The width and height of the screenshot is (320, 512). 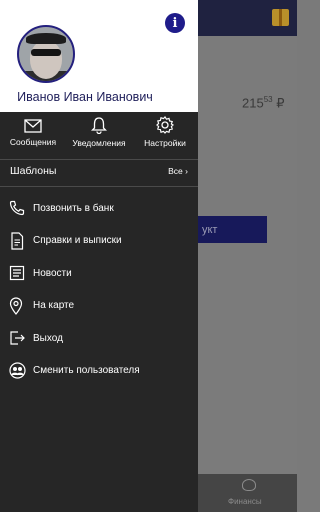 What do you see at coordinates (263, 103) in the screenshot?
I see `account-balance: 21553 ₽` at bounding box center [263, 103].